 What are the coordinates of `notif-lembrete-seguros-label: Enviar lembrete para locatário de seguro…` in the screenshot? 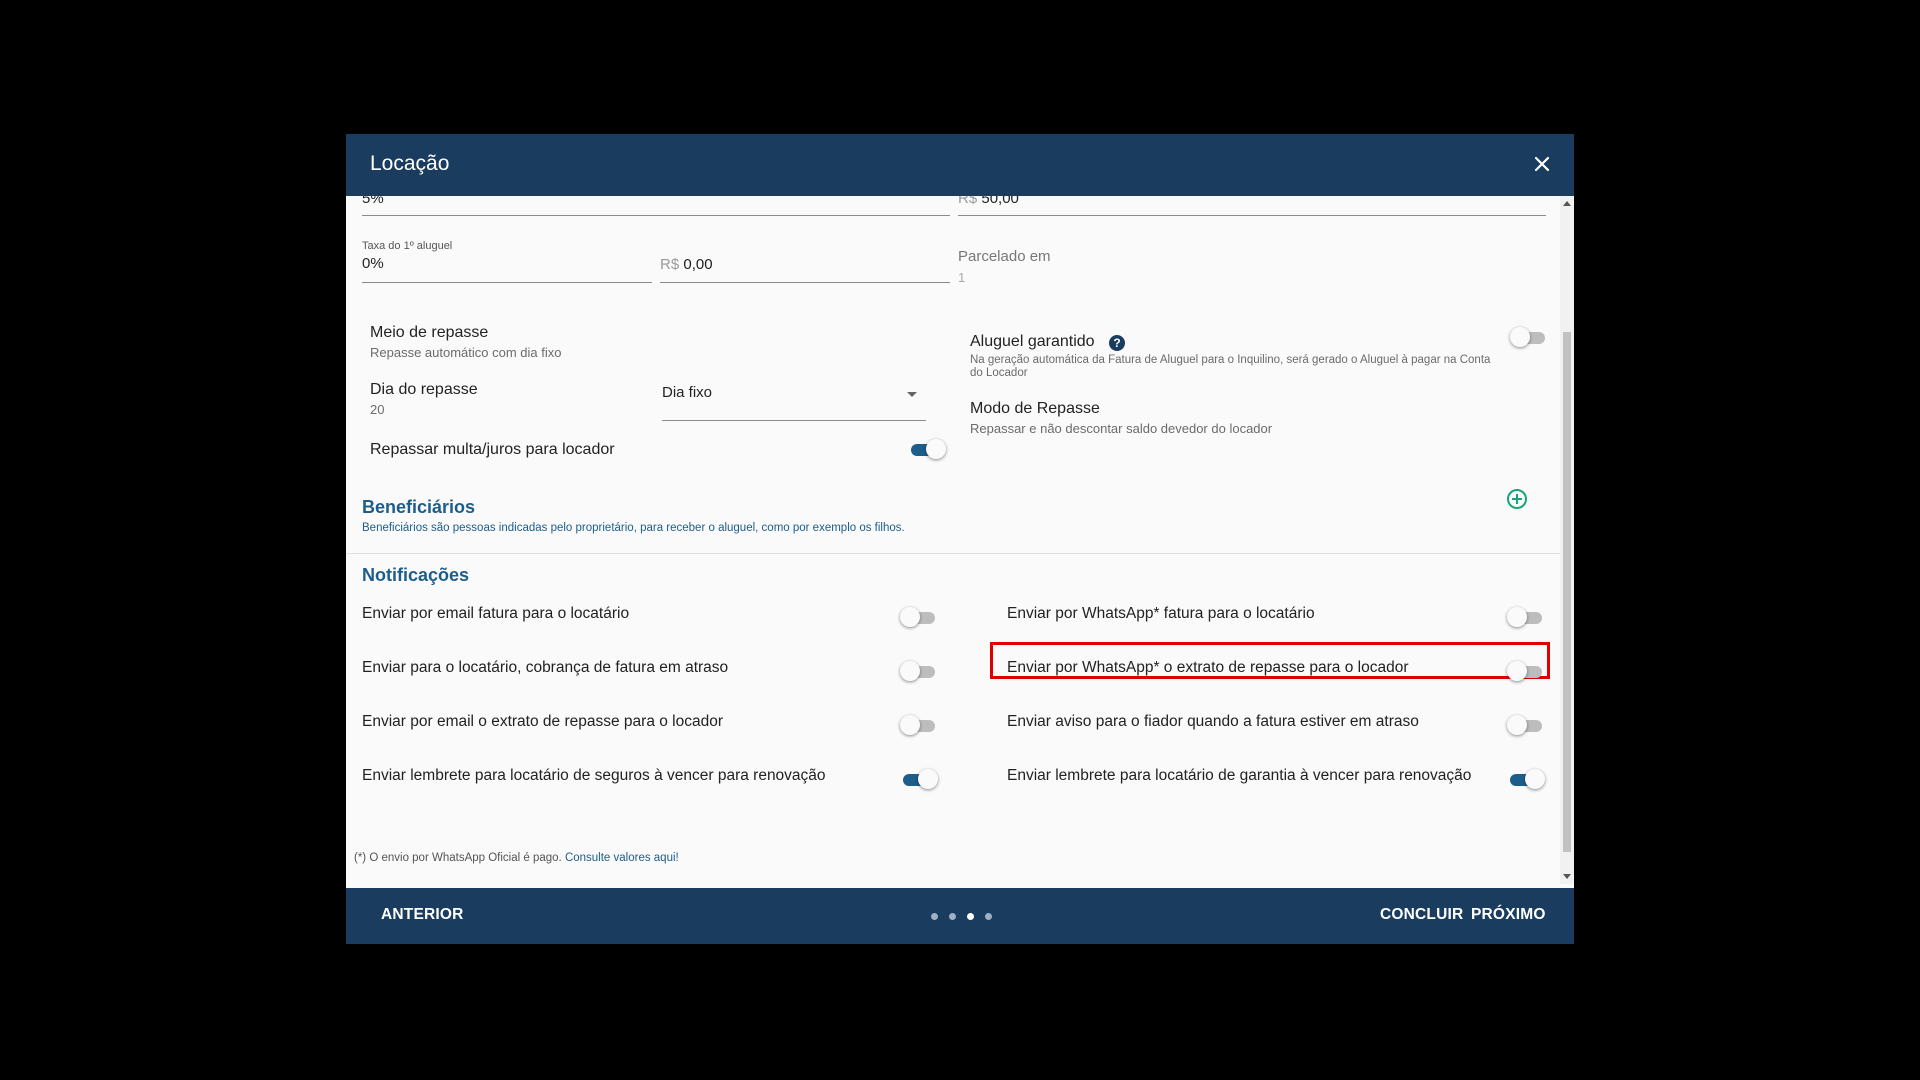 It's located at (594, 775).